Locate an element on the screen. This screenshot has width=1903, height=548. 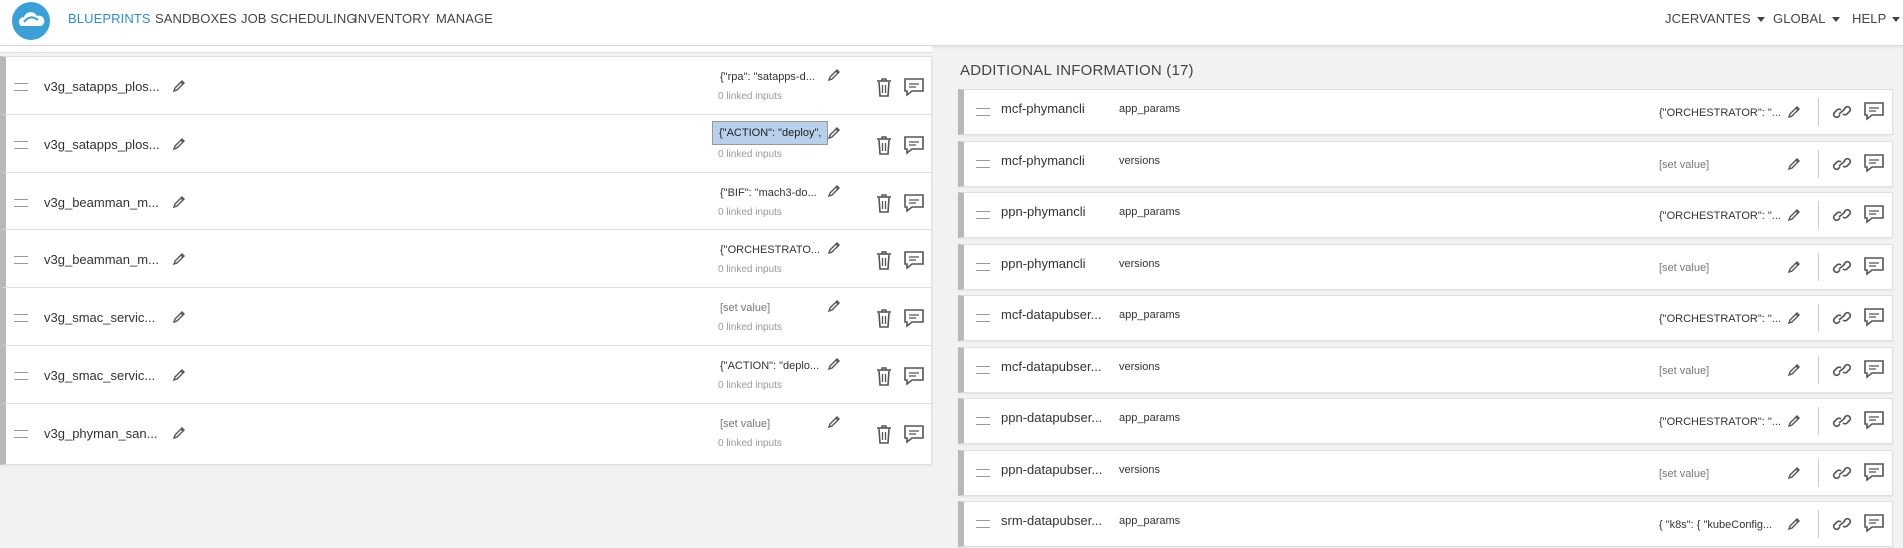
additional-info-row: ppn-phymancli versions [set value] is located at coordinates (1425, 266).